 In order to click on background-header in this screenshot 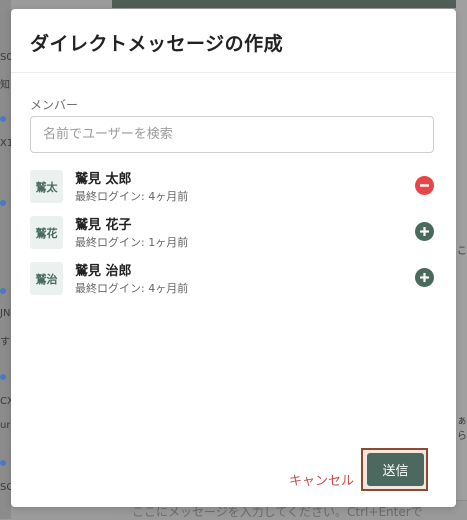, I will do `click(289, 4)`.